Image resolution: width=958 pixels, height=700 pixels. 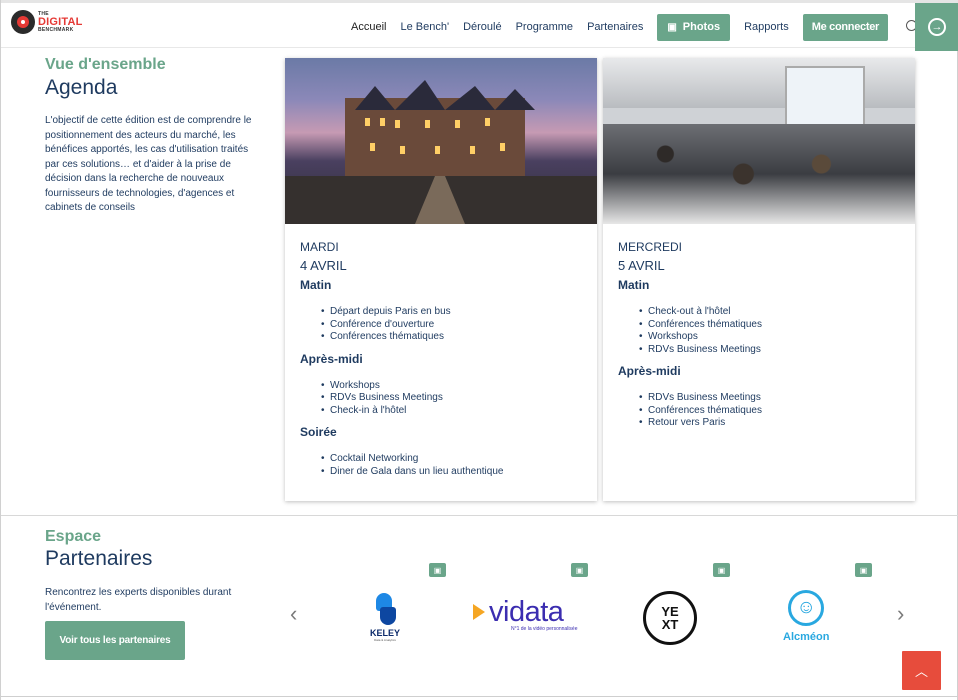 I want to click on list-item: Check-in à l'hôtel, so click(x=451, y=411).